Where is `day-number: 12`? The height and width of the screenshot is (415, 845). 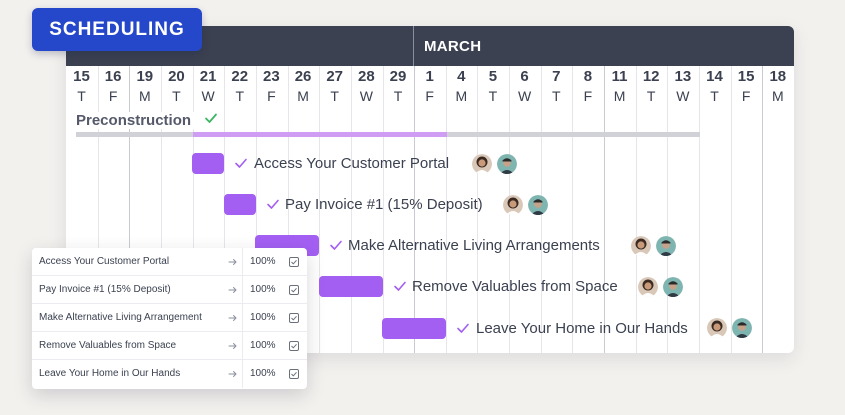
day-number: 12 is located at coordinates (651, 76).